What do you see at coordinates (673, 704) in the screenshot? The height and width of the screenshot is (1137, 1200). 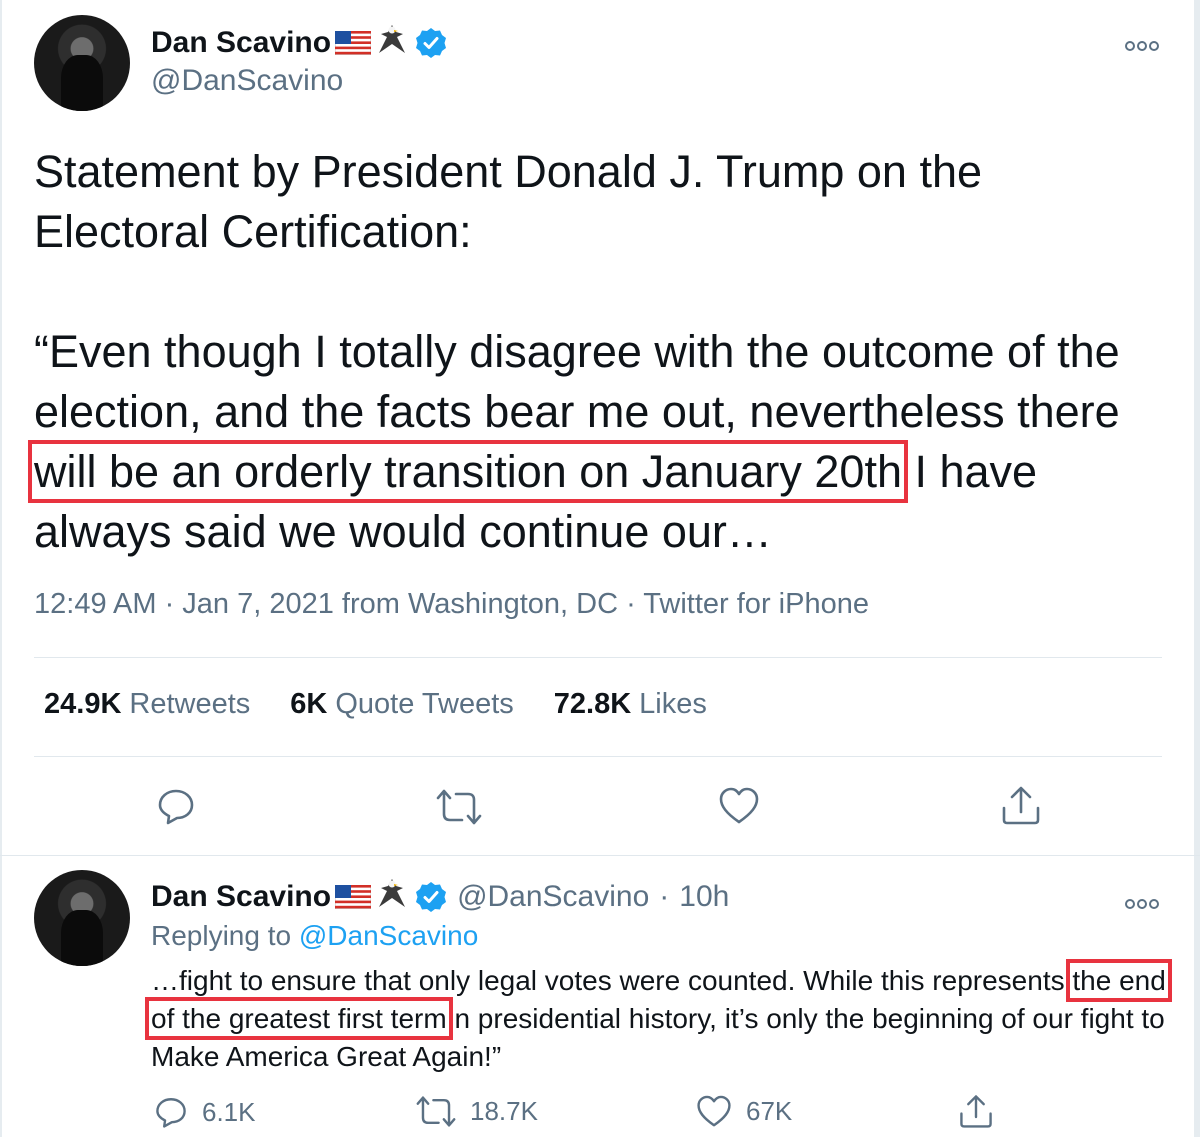 I see `likes-label: Likes` at bounding box center [673, 704].